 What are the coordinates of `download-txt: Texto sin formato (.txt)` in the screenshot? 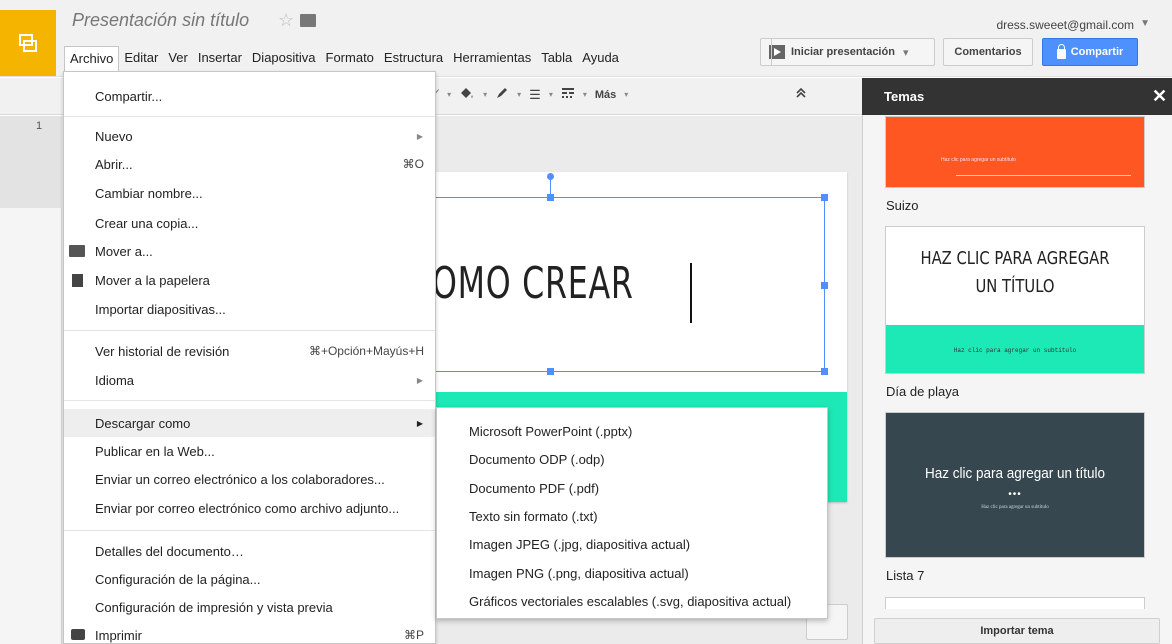 It's located at (632, 516).